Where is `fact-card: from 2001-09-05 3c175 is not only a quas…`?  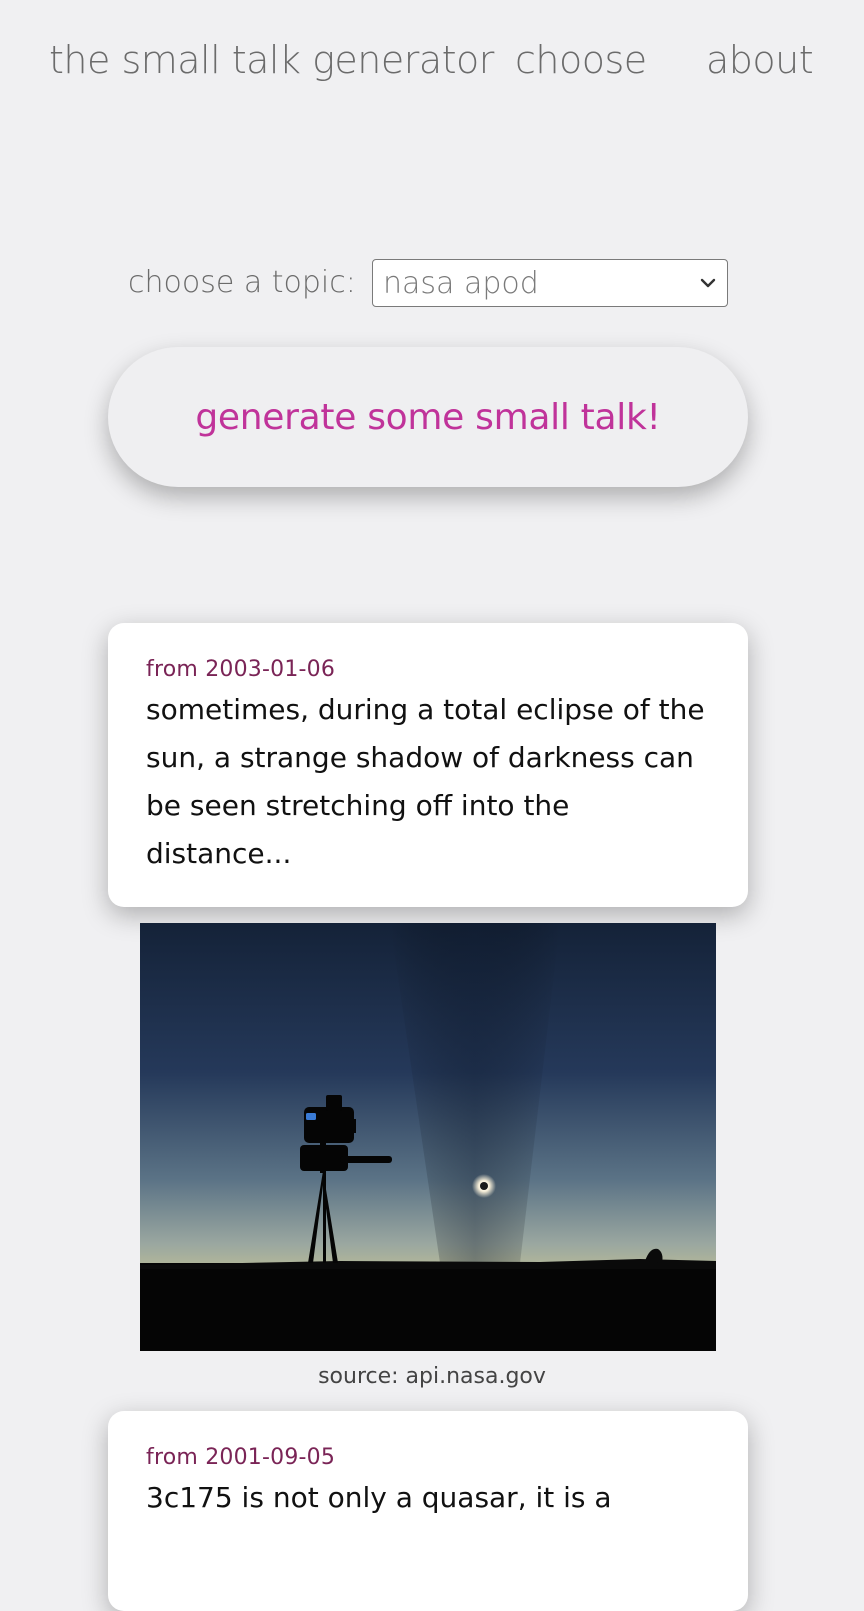 fact-card: from 2001-09-05 3c175 is not only a quas… is located at coordinates (428, 1511).